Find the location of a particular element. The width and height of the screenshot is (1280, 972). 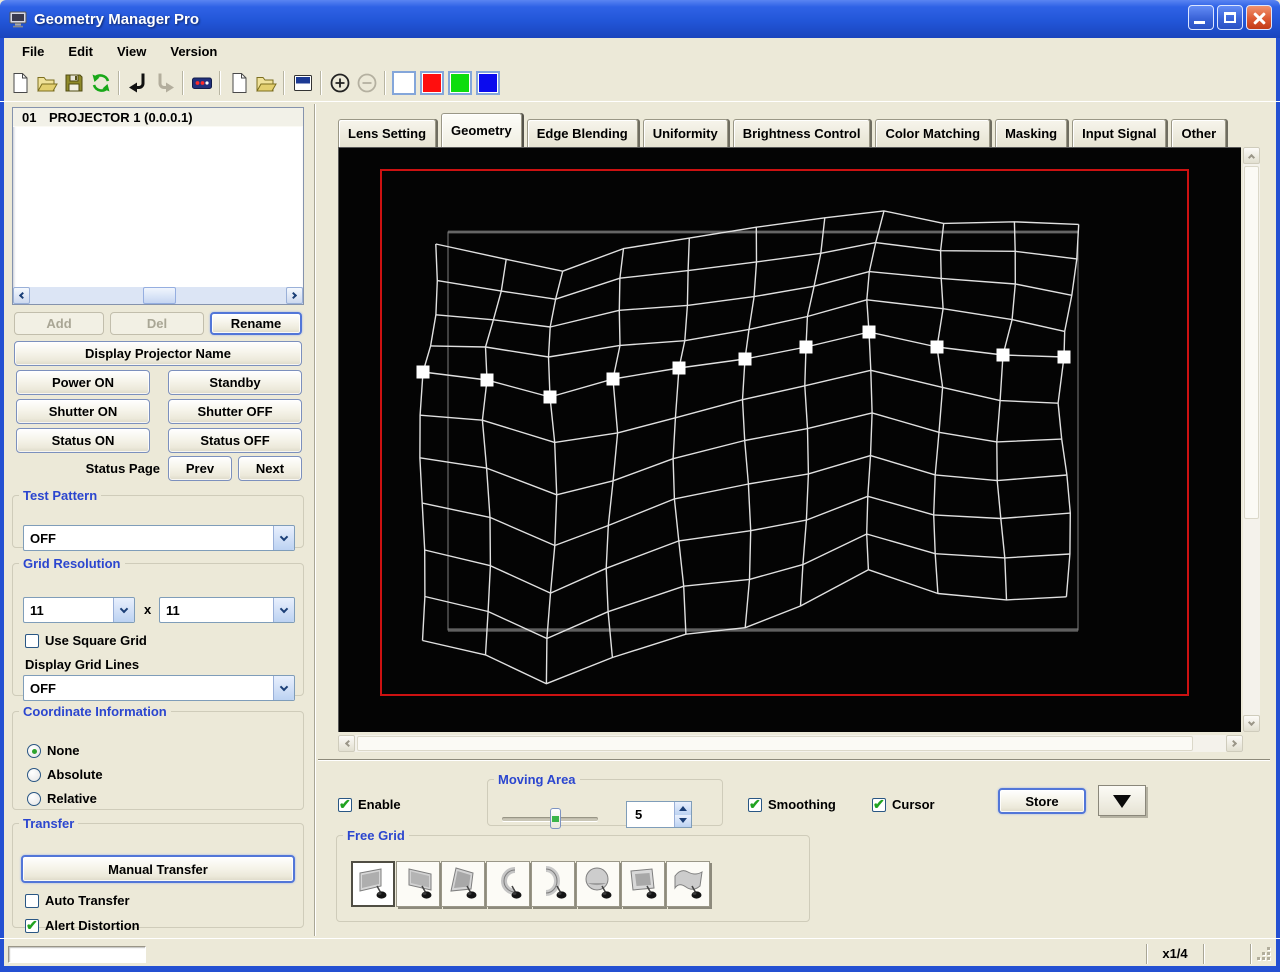

spinner-down-button is located at coordinates (683, 820).